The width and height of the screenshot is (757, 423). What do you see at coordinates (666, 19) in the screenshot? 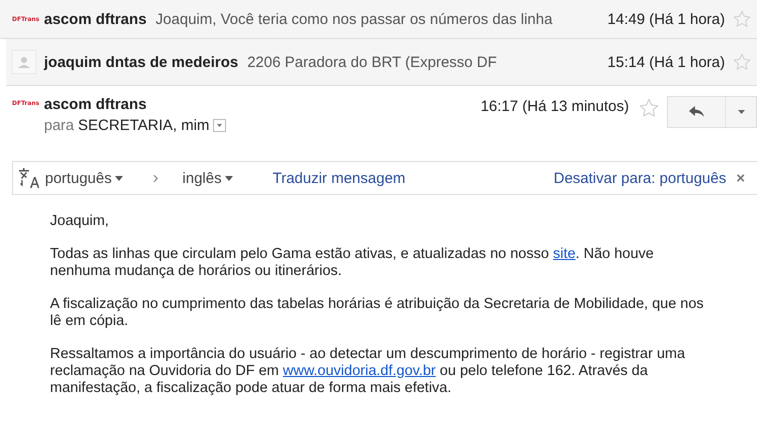
I see `message-time: 14:49 (Há 1 hora)` at bounding box center [666, 19].